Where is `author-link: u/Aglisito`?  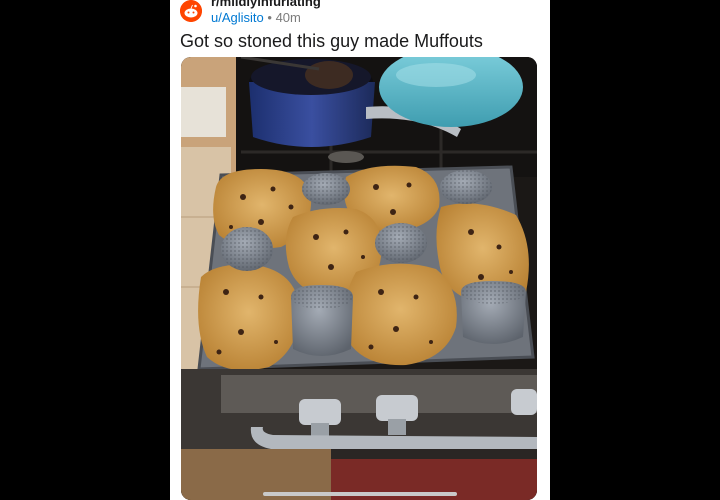 author-link: u/Aglisito is located at coordinates (237, 17).